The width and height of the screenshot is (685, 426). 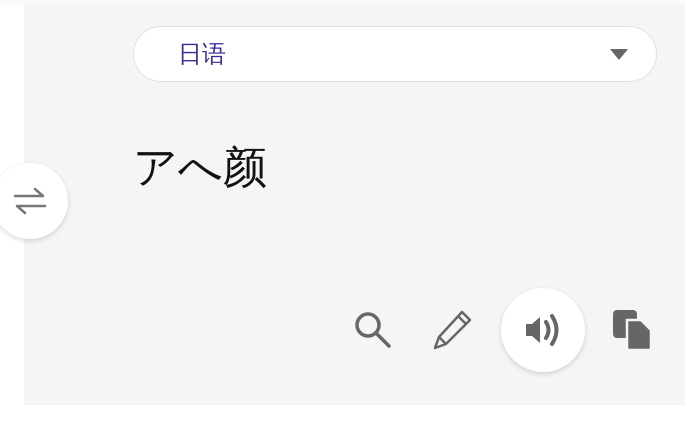 I want to click on language-dropdown: 日语, so click(x=395, y=54).